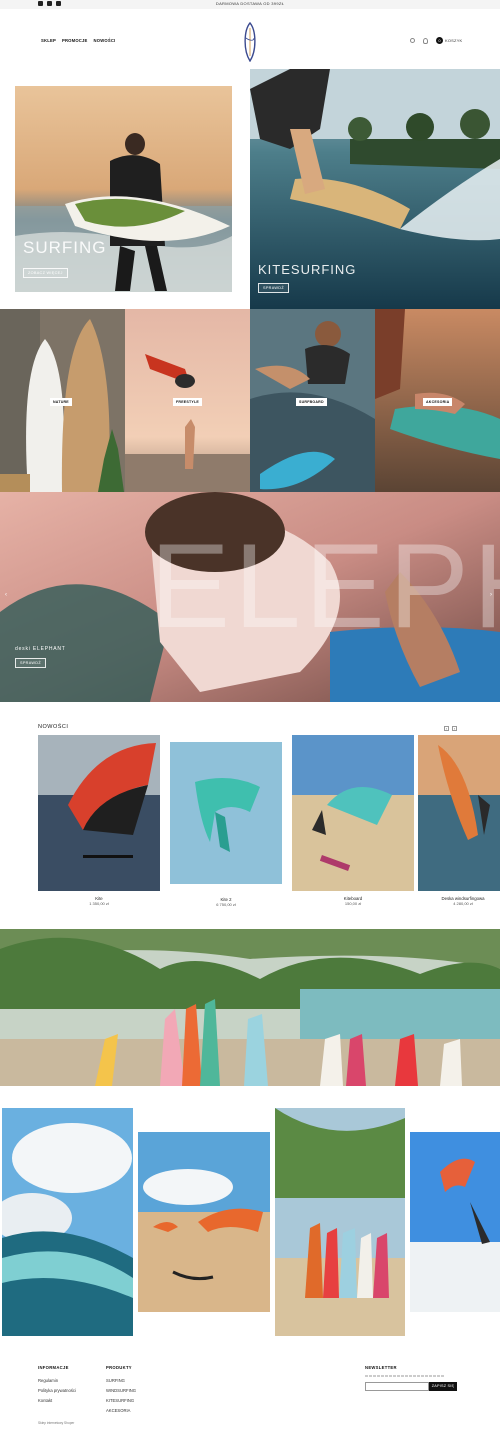 This screenshot has height=1438, width=500. I want to click on nav-item-promotions: PROMOCJE, so click(75, 40).